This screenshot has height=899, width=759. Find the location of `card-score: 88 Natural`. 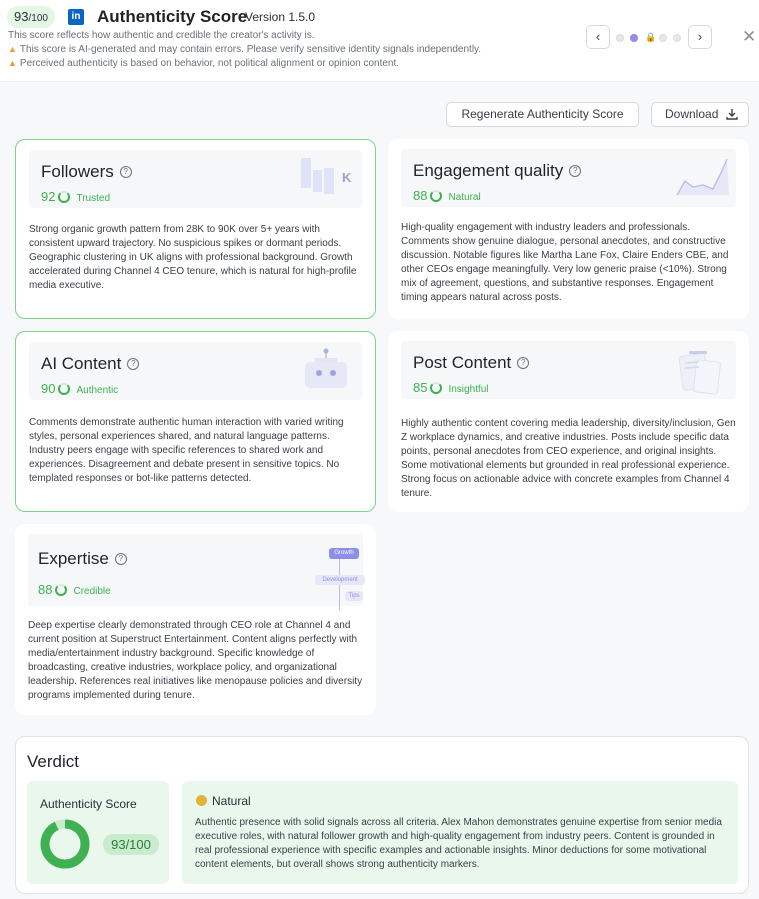

card-score: 88 Natural is located at coordinates (447, 195).